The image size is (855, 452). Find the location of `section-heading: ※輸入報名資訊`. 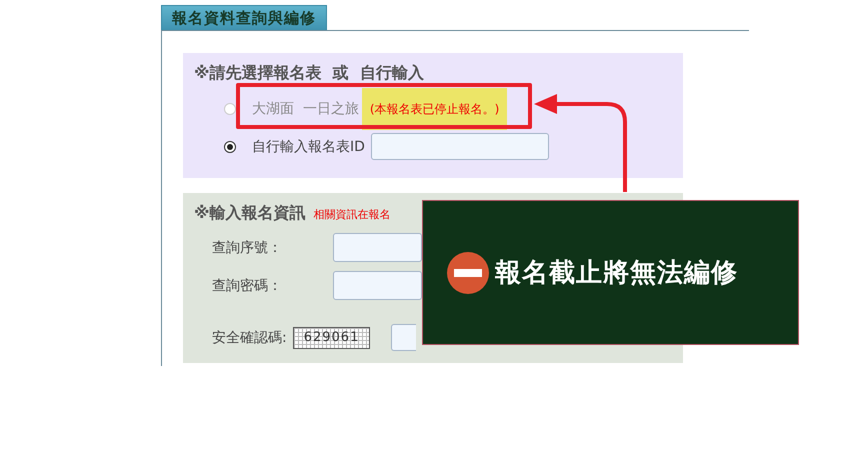

section-heading: ※輸入報名資訊 is located at coordinates (250, 213).